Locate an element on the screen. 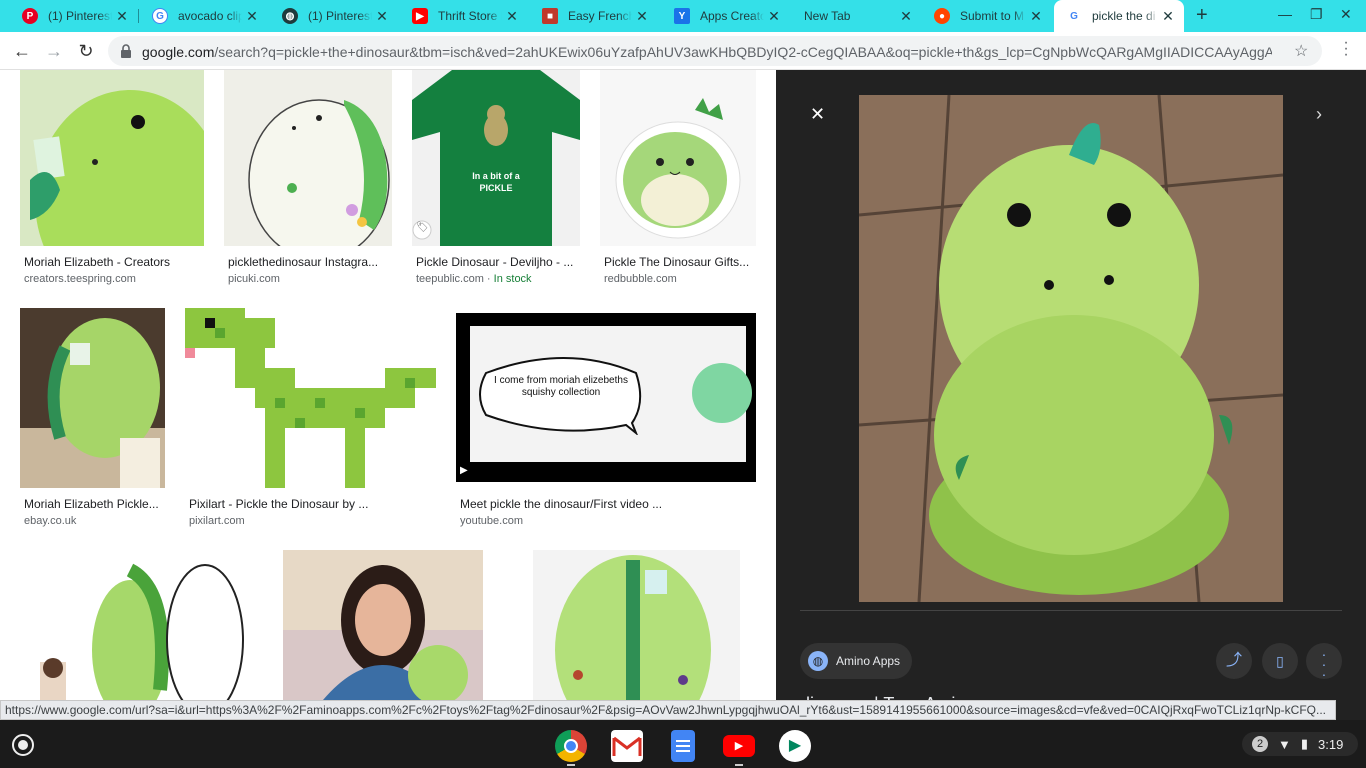 The image size is (1366, 768). pixel-dino-image is located at coordinates (310, 398).